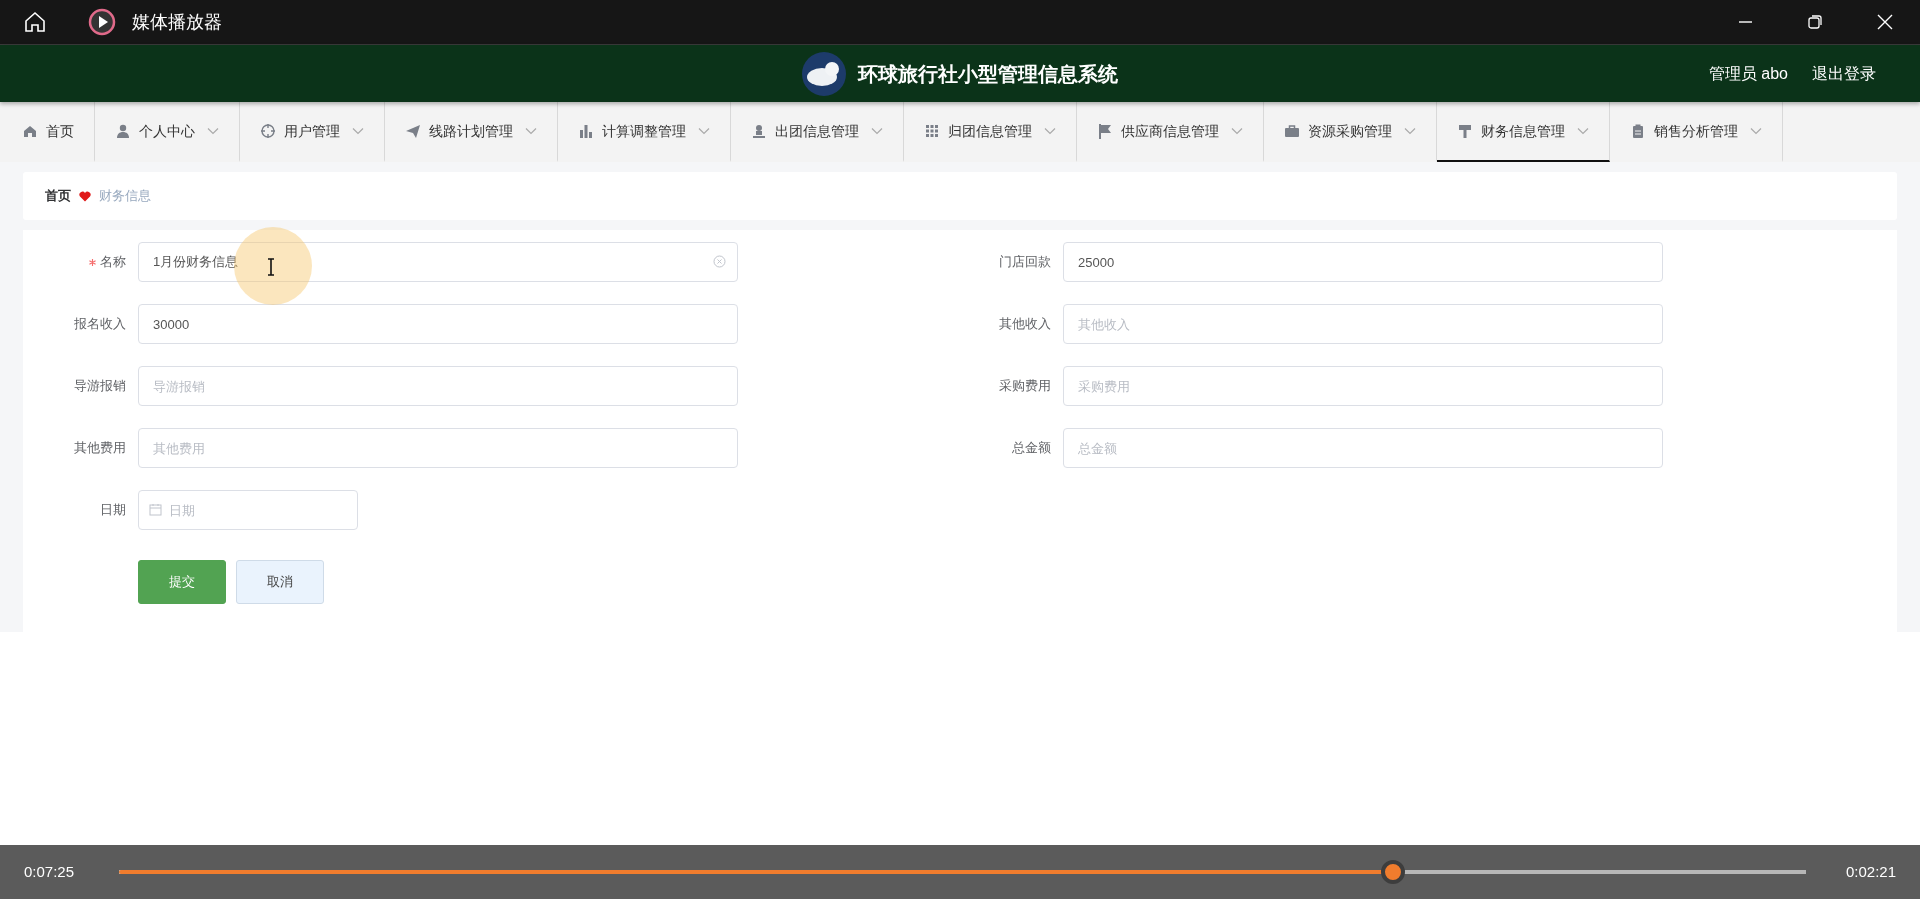  I want to click on breadcrumb-link: 首页, so click(58, 196).